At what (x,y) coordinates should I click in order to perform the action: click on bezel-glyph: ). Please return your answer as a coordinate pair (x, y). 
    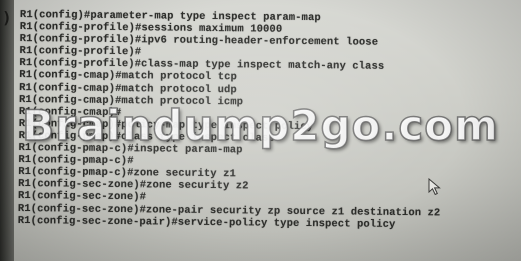
    Looking at the image, I should click on (7, 17).